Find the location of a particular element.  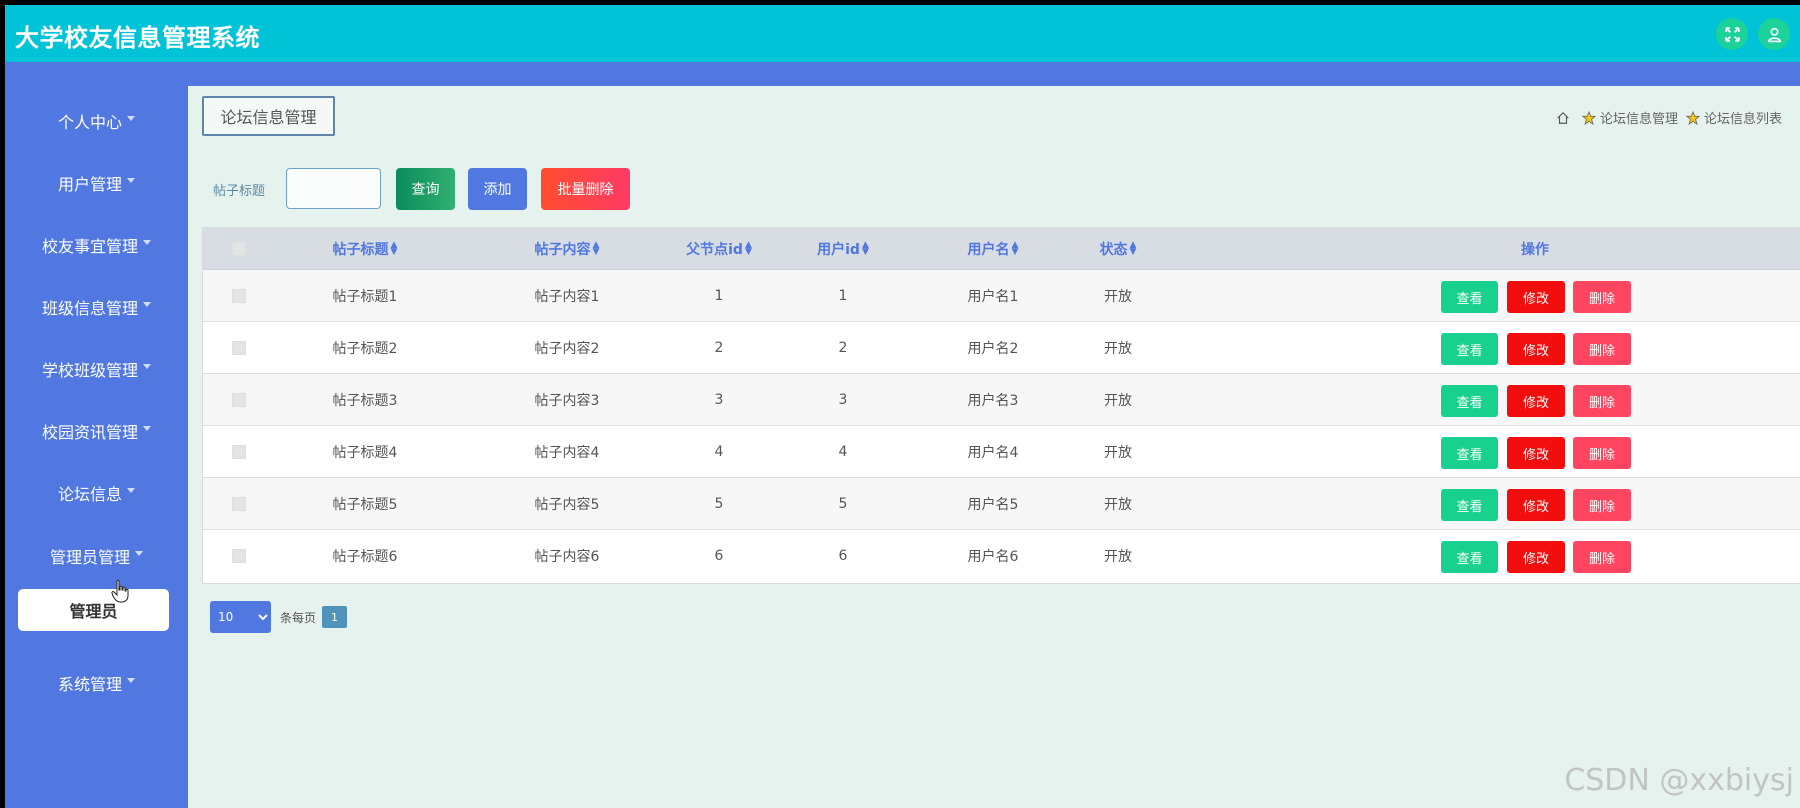

table-row: 帖子标题4 帖子内容4 4 4 用户名4 开放 查看 修改 删除 is located at coordinates (1001, 452).